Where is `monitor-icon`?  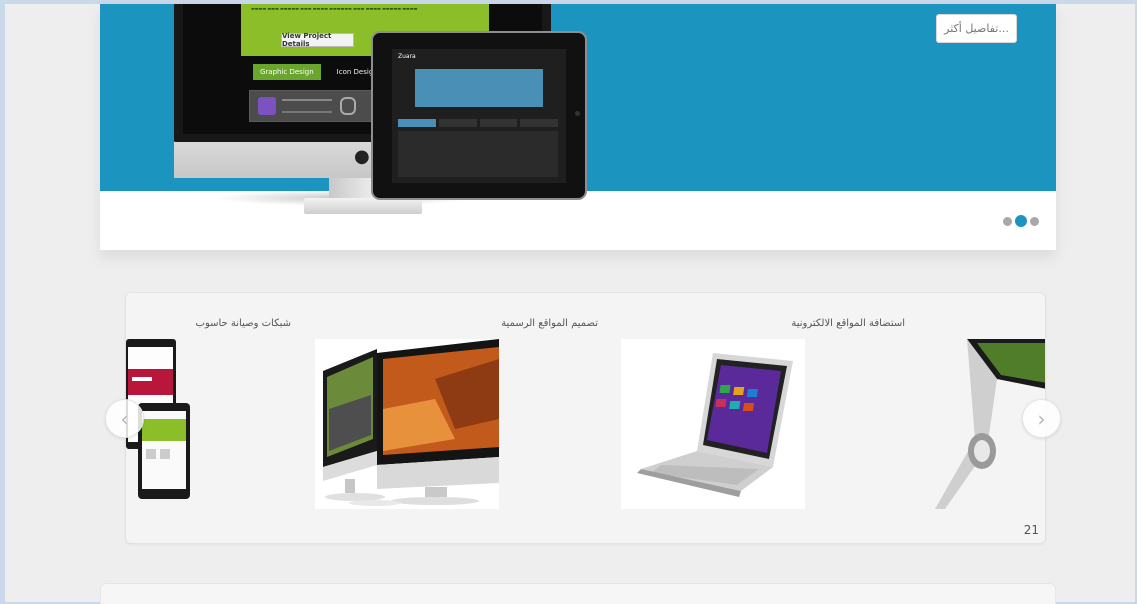
monitor-icon is located at coordinates (267, 106).